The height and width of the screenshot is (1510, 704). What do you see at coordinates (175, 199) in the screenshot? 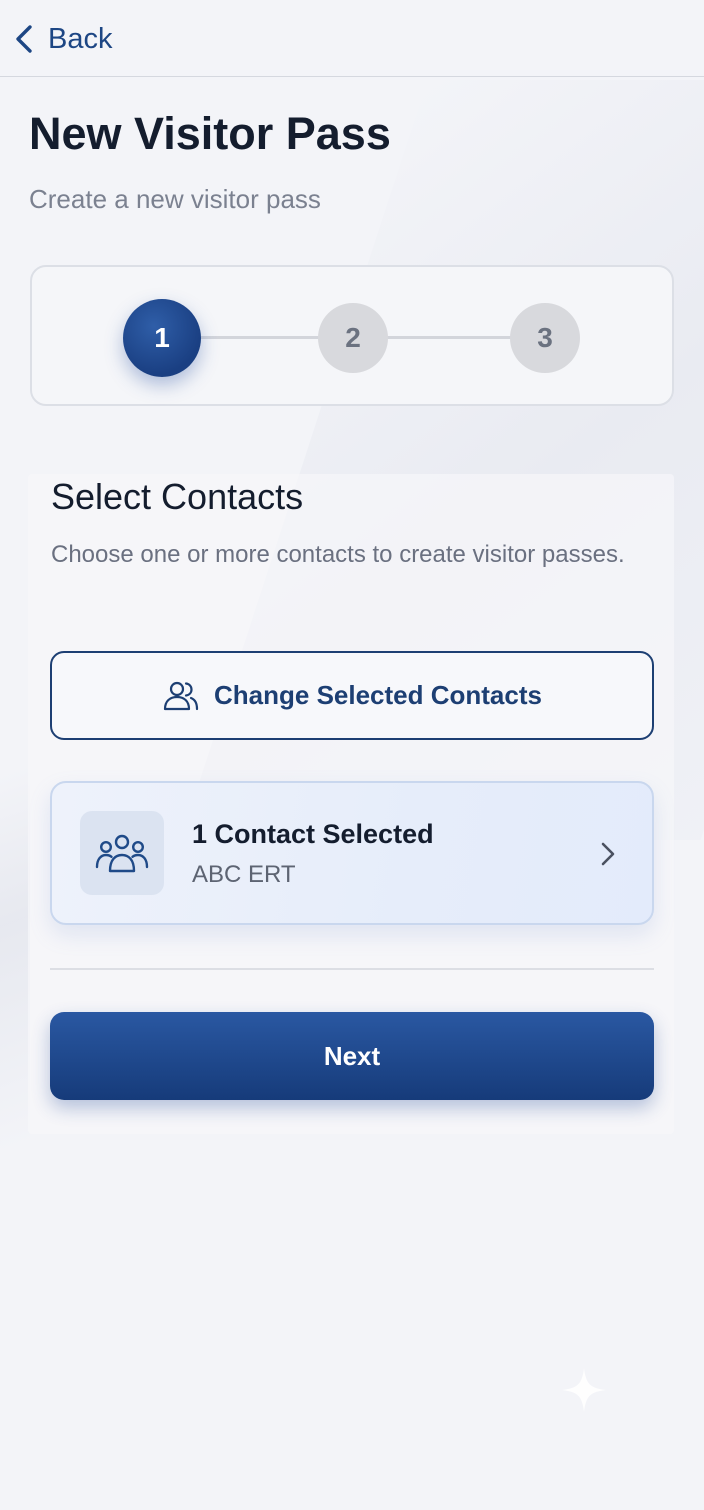
I see `page-subtitle: Create a new visitor pass` at bounding box center [175, 199].